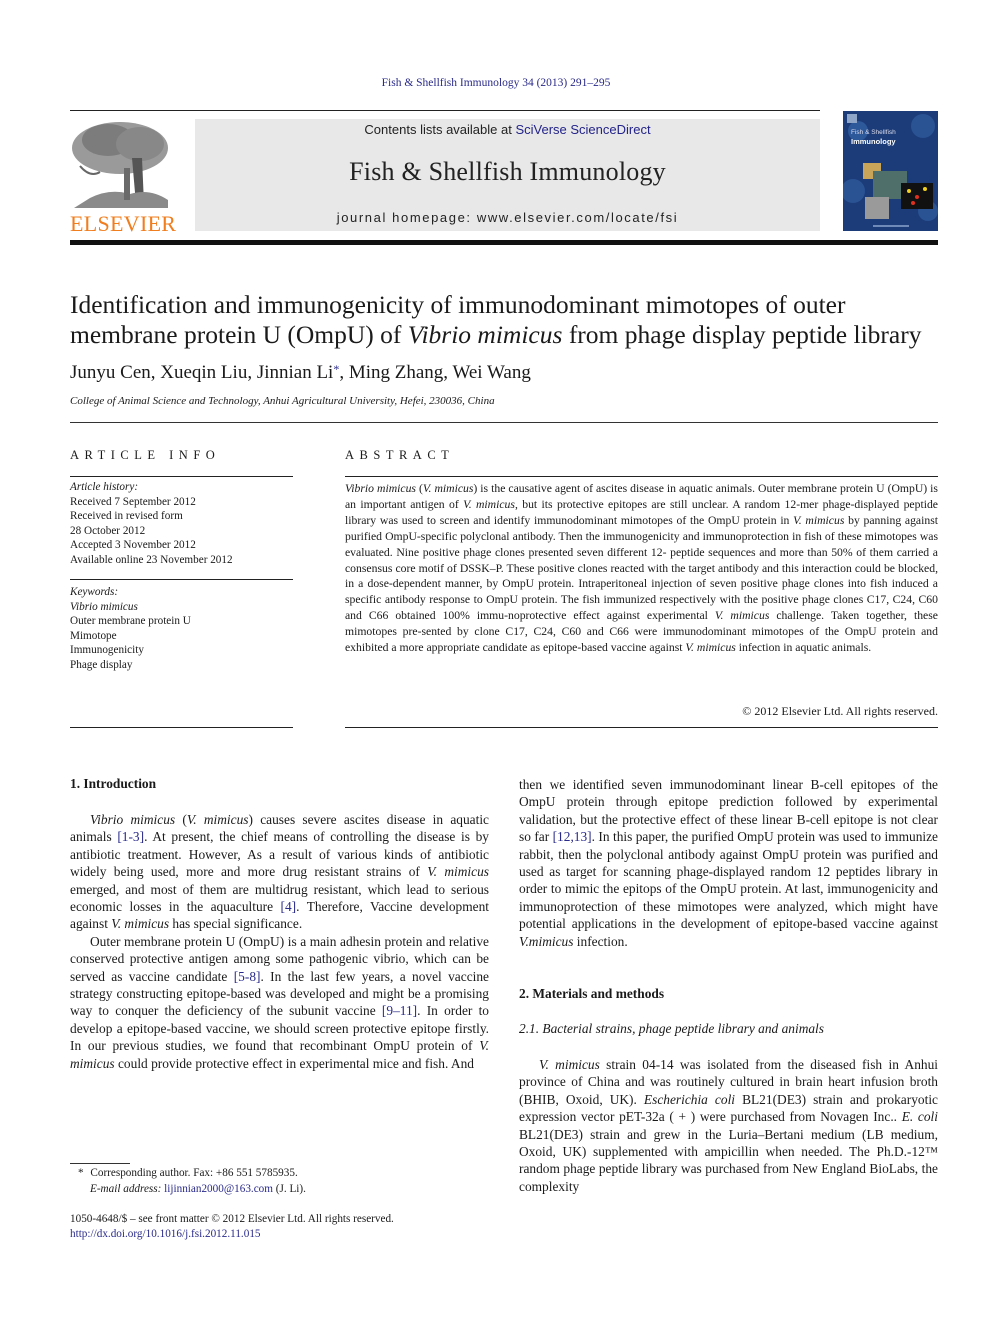 The width and height of the screenshot is (992, 1323). What do you see at coordinates (873, 132) in the screenshot?
I see `cover-title-line1: Fish & Shellfish` at bounding box center [873, 132].